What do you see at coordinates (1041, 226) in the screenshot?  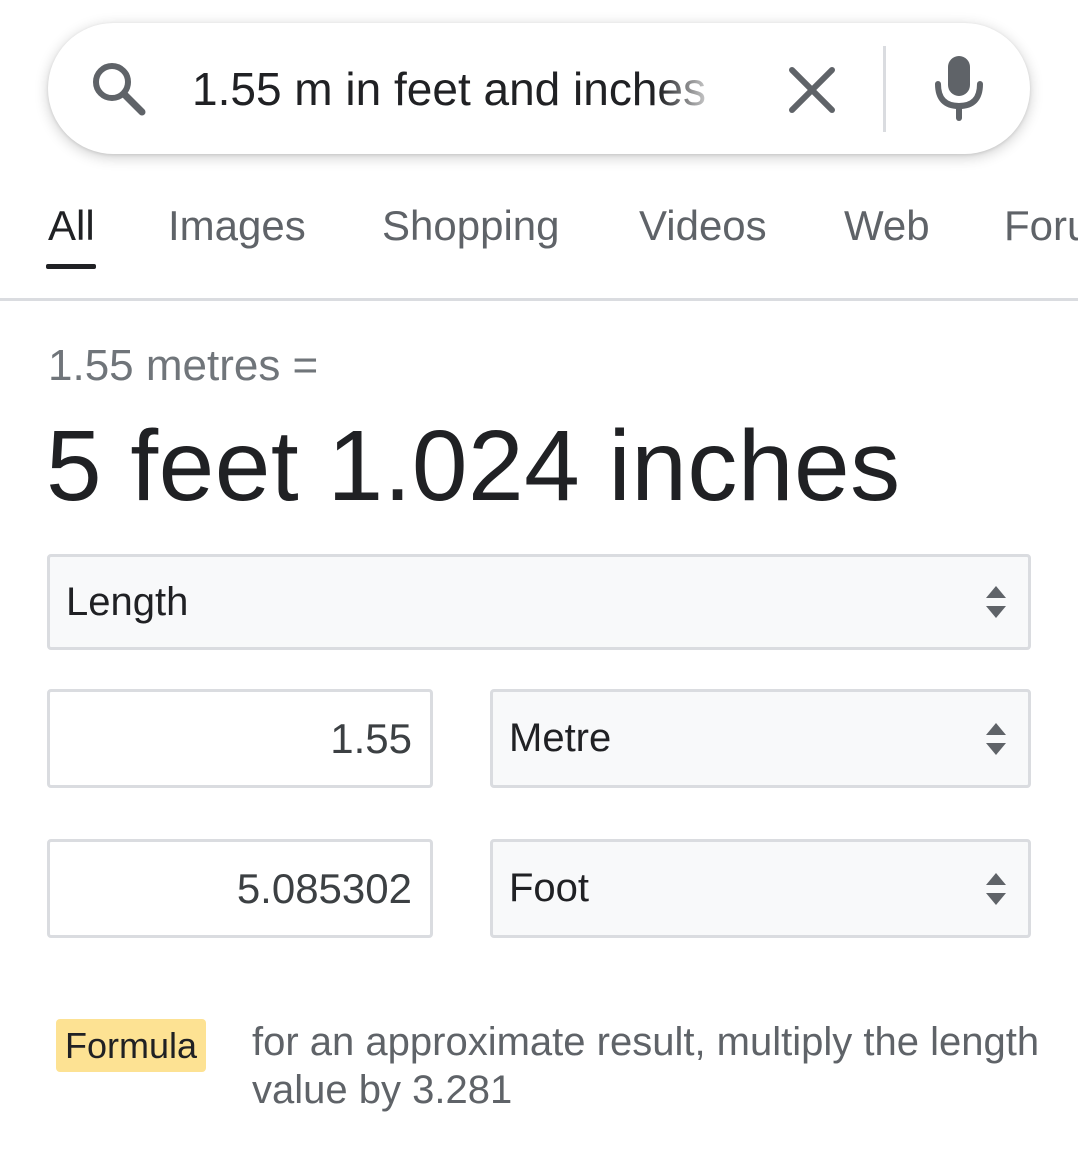 I see `tab-forums: Foru` at bounding box center [1041, 226].